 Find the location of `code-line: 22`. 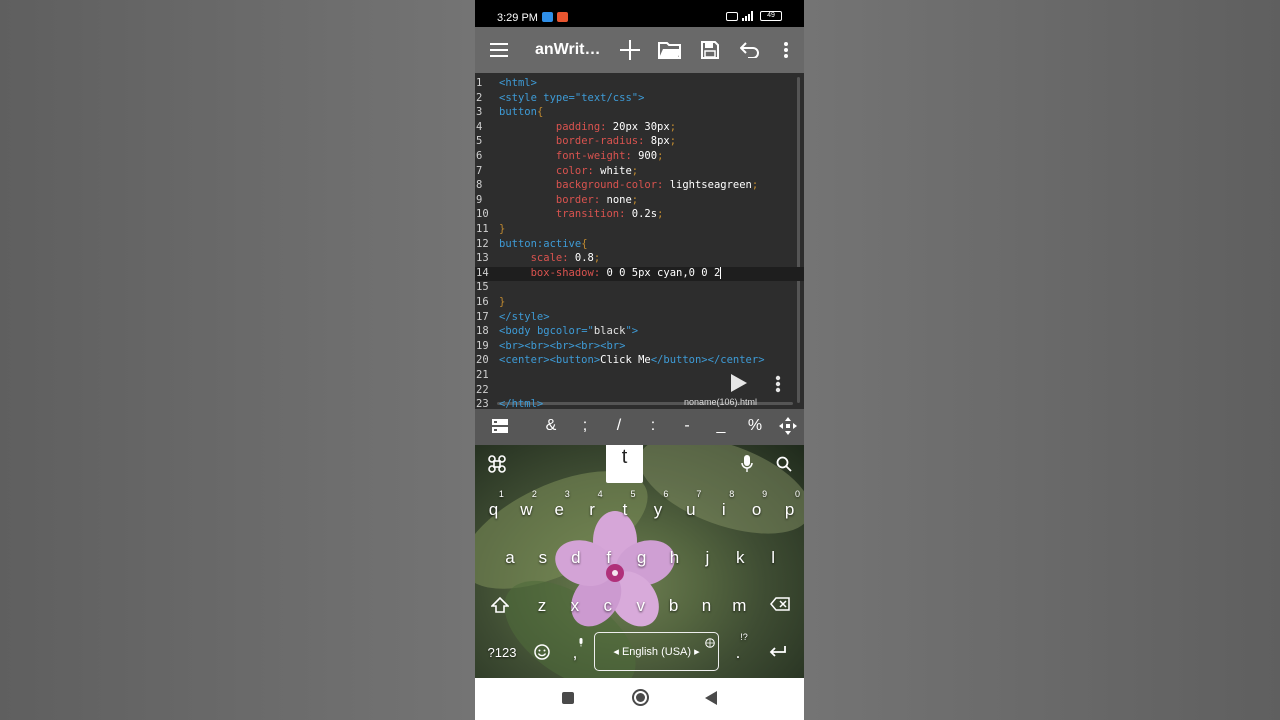

code-line: 22 is located at coordinates (639, 391).